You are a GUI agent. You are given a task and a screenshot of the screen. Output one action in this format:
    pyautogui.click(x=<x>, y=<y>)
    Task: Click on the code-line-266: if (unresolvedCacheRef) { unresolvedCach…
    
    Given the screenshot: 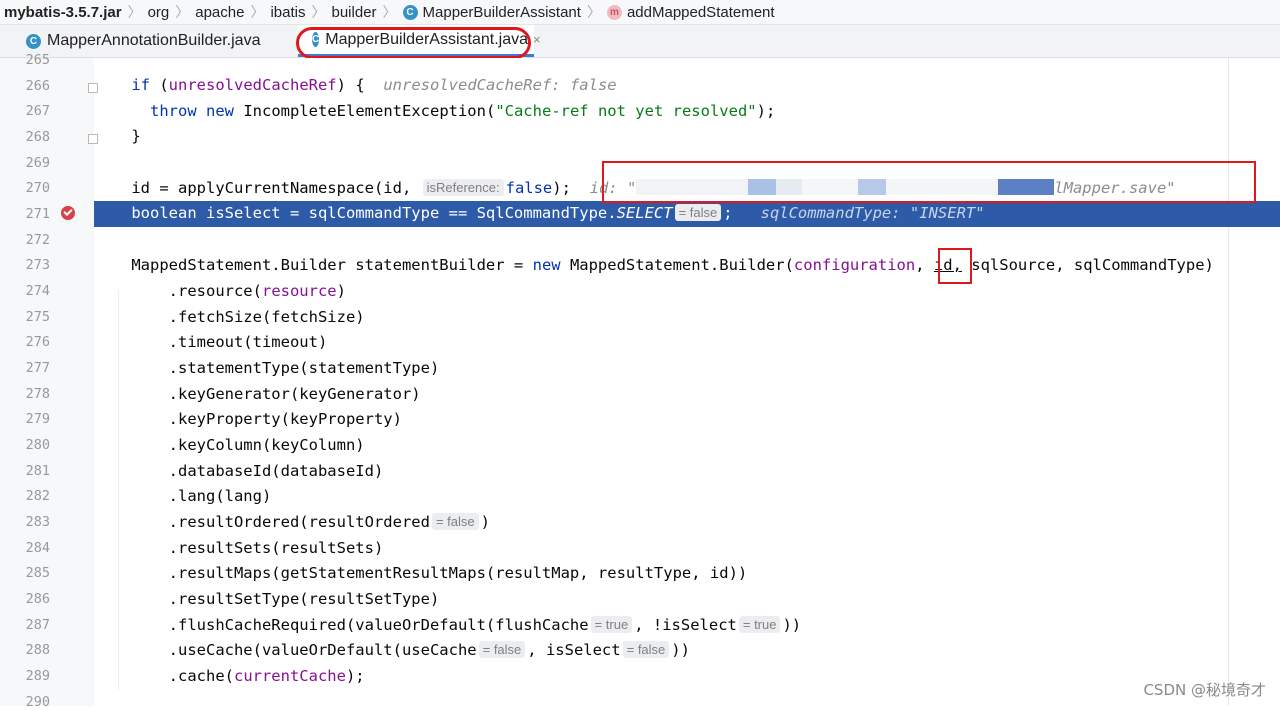 What is the action you would take?
    pyautogui.click(x=687, y=86)
    